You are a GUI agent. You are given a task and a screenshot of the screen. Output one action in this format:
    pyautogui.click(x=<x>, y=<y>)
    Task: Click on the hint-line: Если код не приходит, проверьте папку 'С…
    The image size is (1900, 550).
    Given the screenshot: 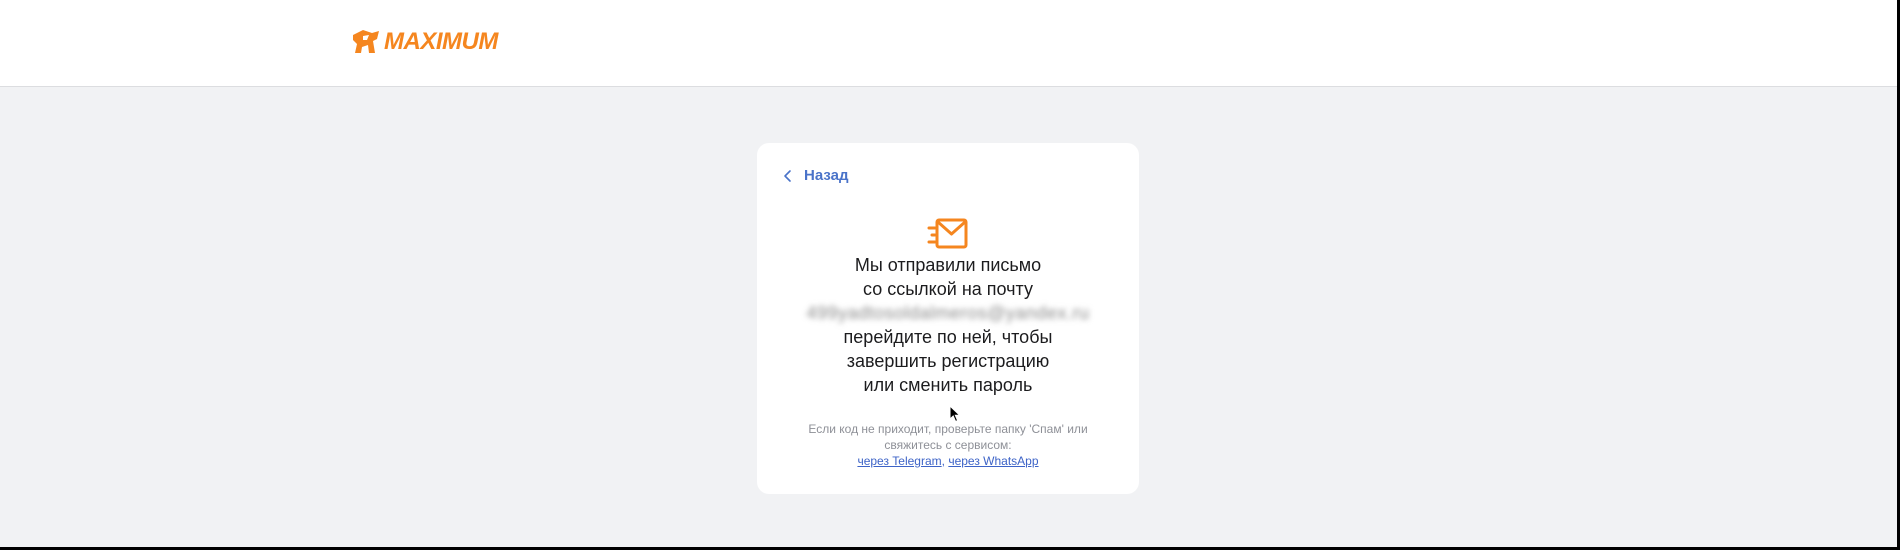 What is the action you would take?
    pyautogui.click(x=948, y=429)
    